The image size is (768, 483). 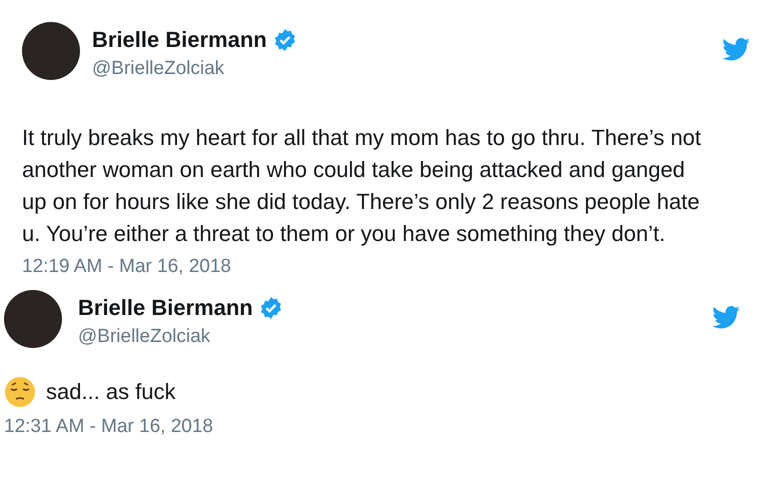 I want to click on pensive-face-icon, so click(x=20, y=392).